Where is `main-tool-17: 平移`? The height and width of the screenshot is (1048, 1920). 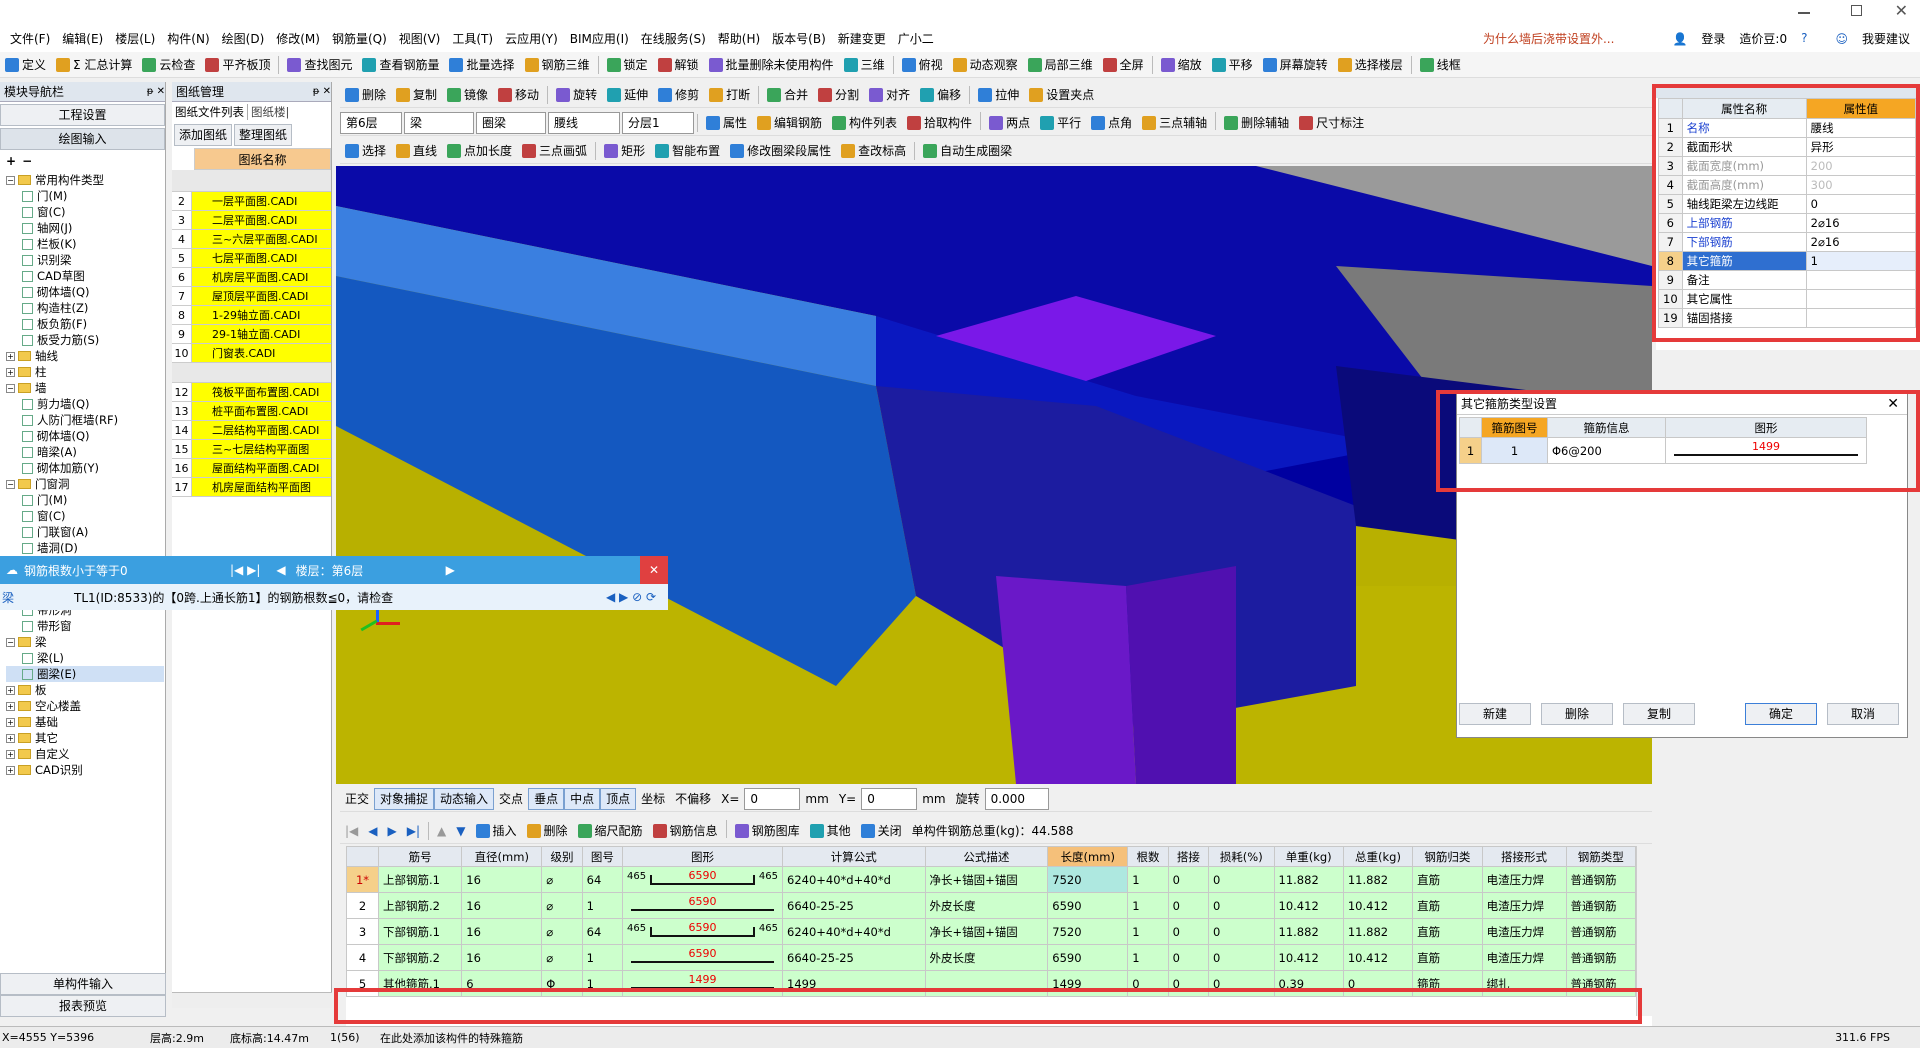 main-tool-17: 平移 is located at coordinates (1232, 65).